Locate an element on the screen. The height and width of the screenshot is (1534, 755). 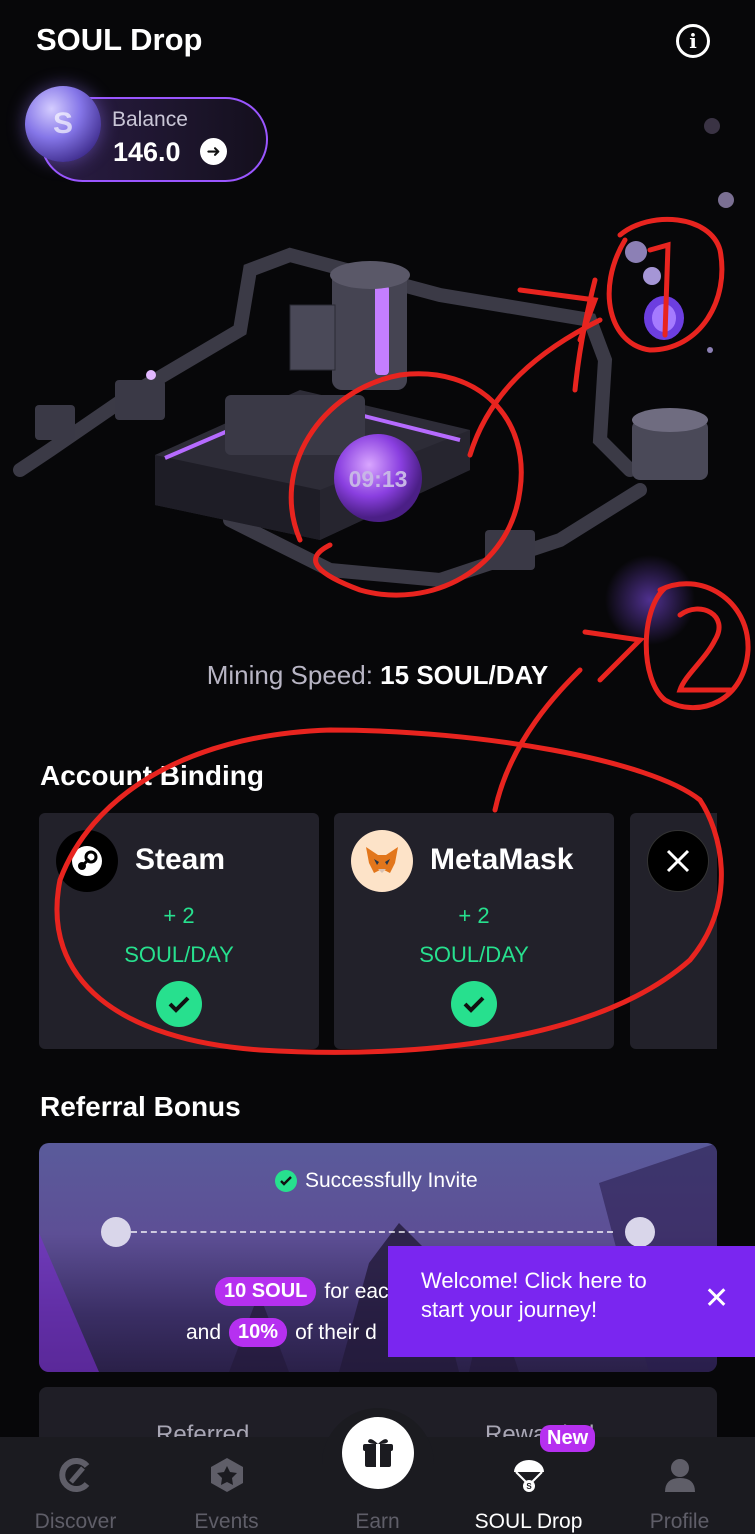
mining-speed-value: 15 SOUL/DAY is located at coordinates (464, 675).